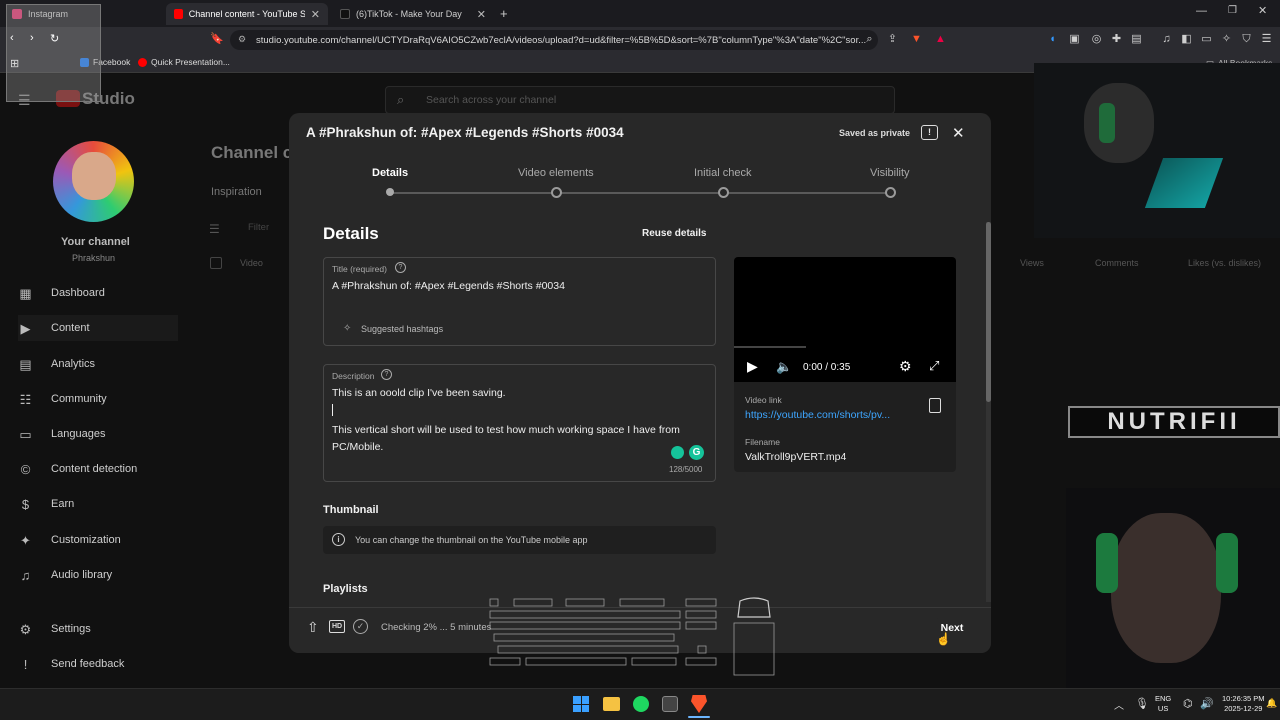  I want to click on media-icon: ♫, so click(1166, 39).